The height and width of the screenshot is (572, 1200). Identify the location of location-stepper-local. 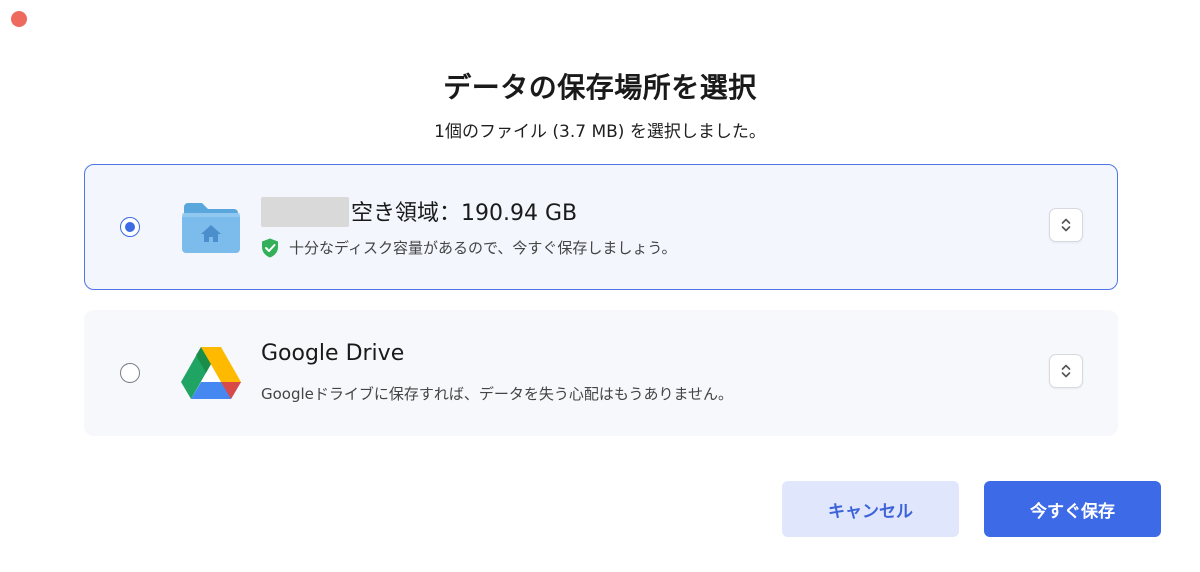
(1066, 225).